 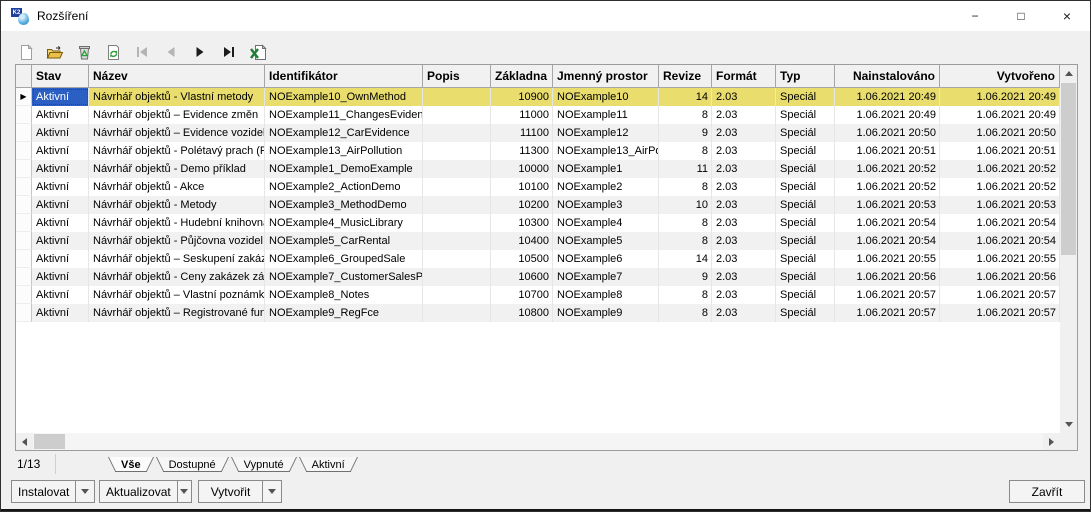 What do you see at coordinates (887, 205) in the screenshot?
I see `cell-nainstalovano: 1.06.2021 20:53` at bounding box center [887, 205].